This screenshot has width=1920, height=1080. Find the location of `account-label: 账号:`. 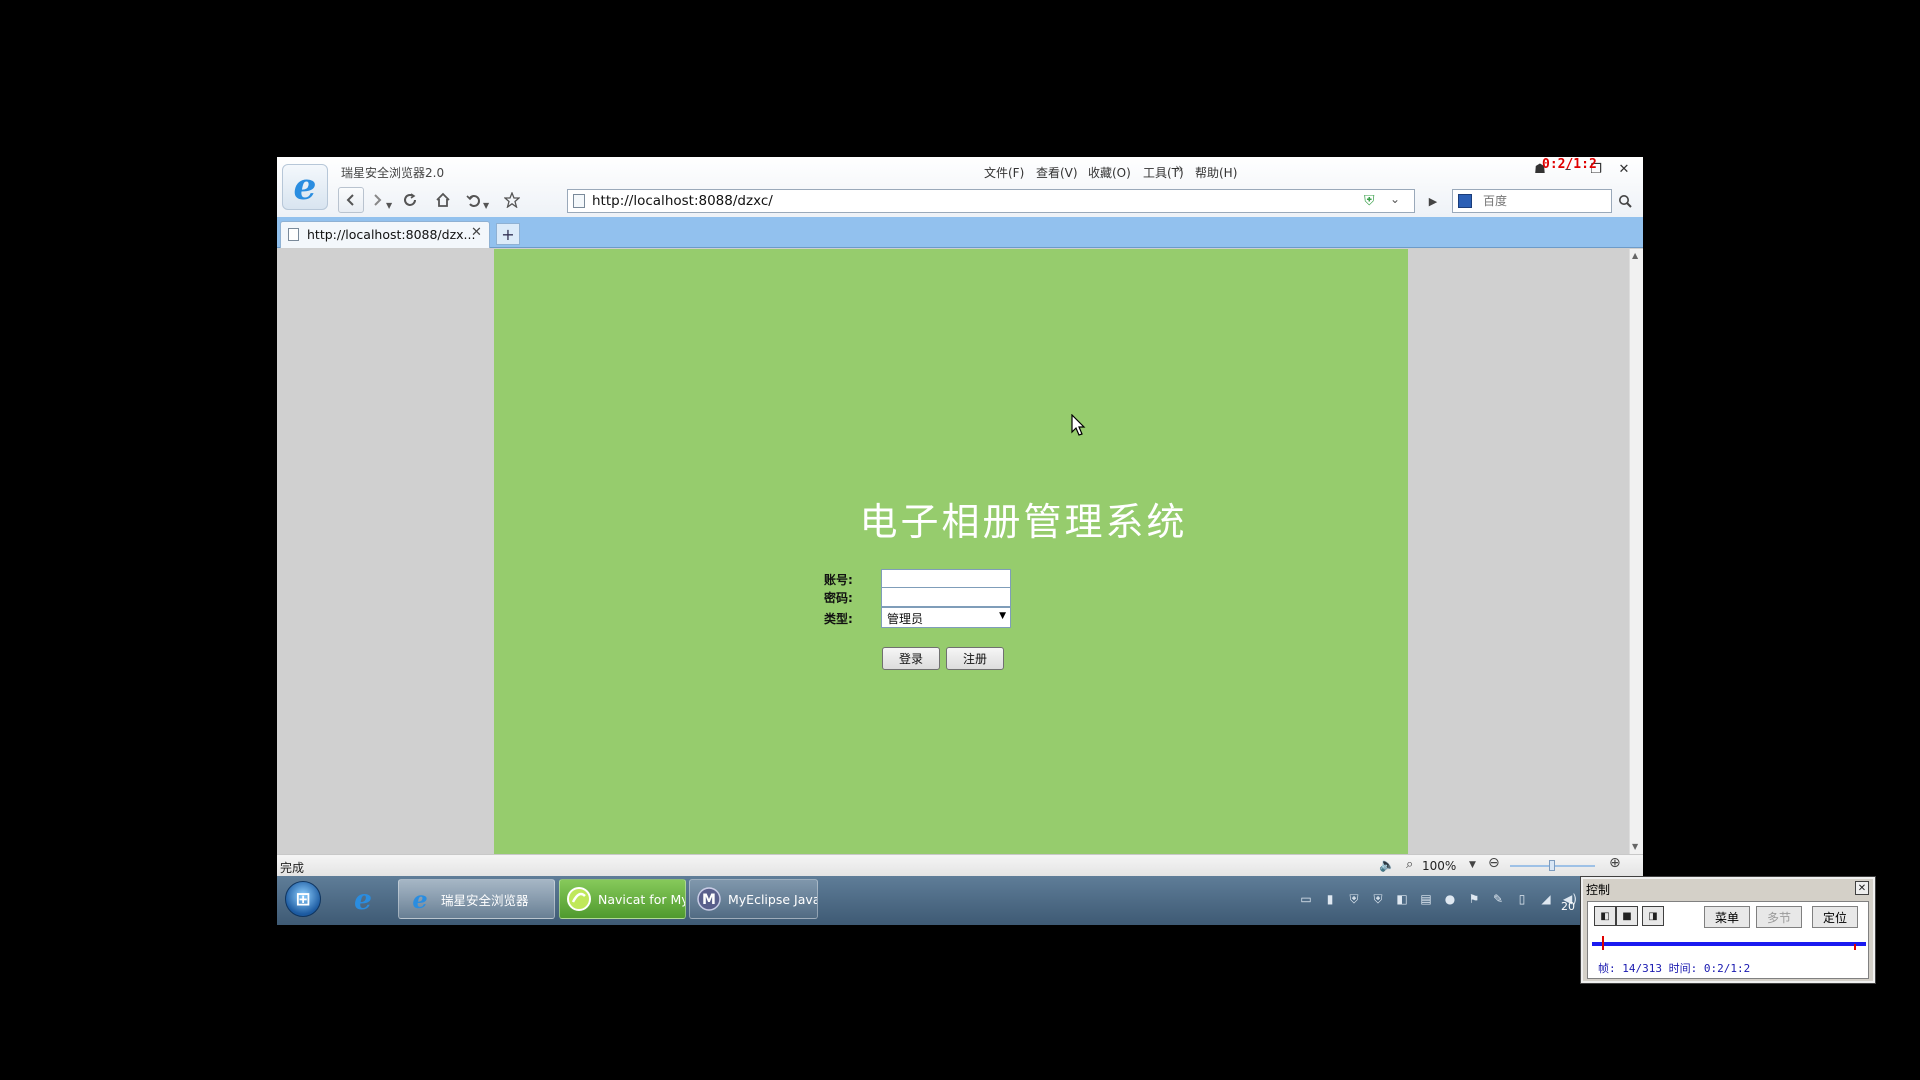

account-label: 账号: is located at coordinates (838, 580).